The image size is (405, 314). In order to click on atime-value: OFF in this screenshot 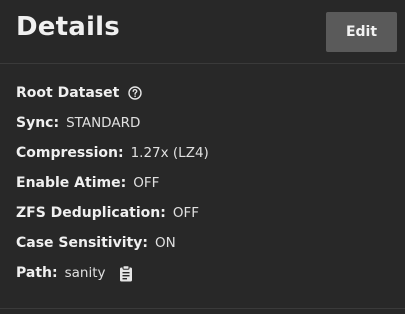, I will do `click(146, 183)`.